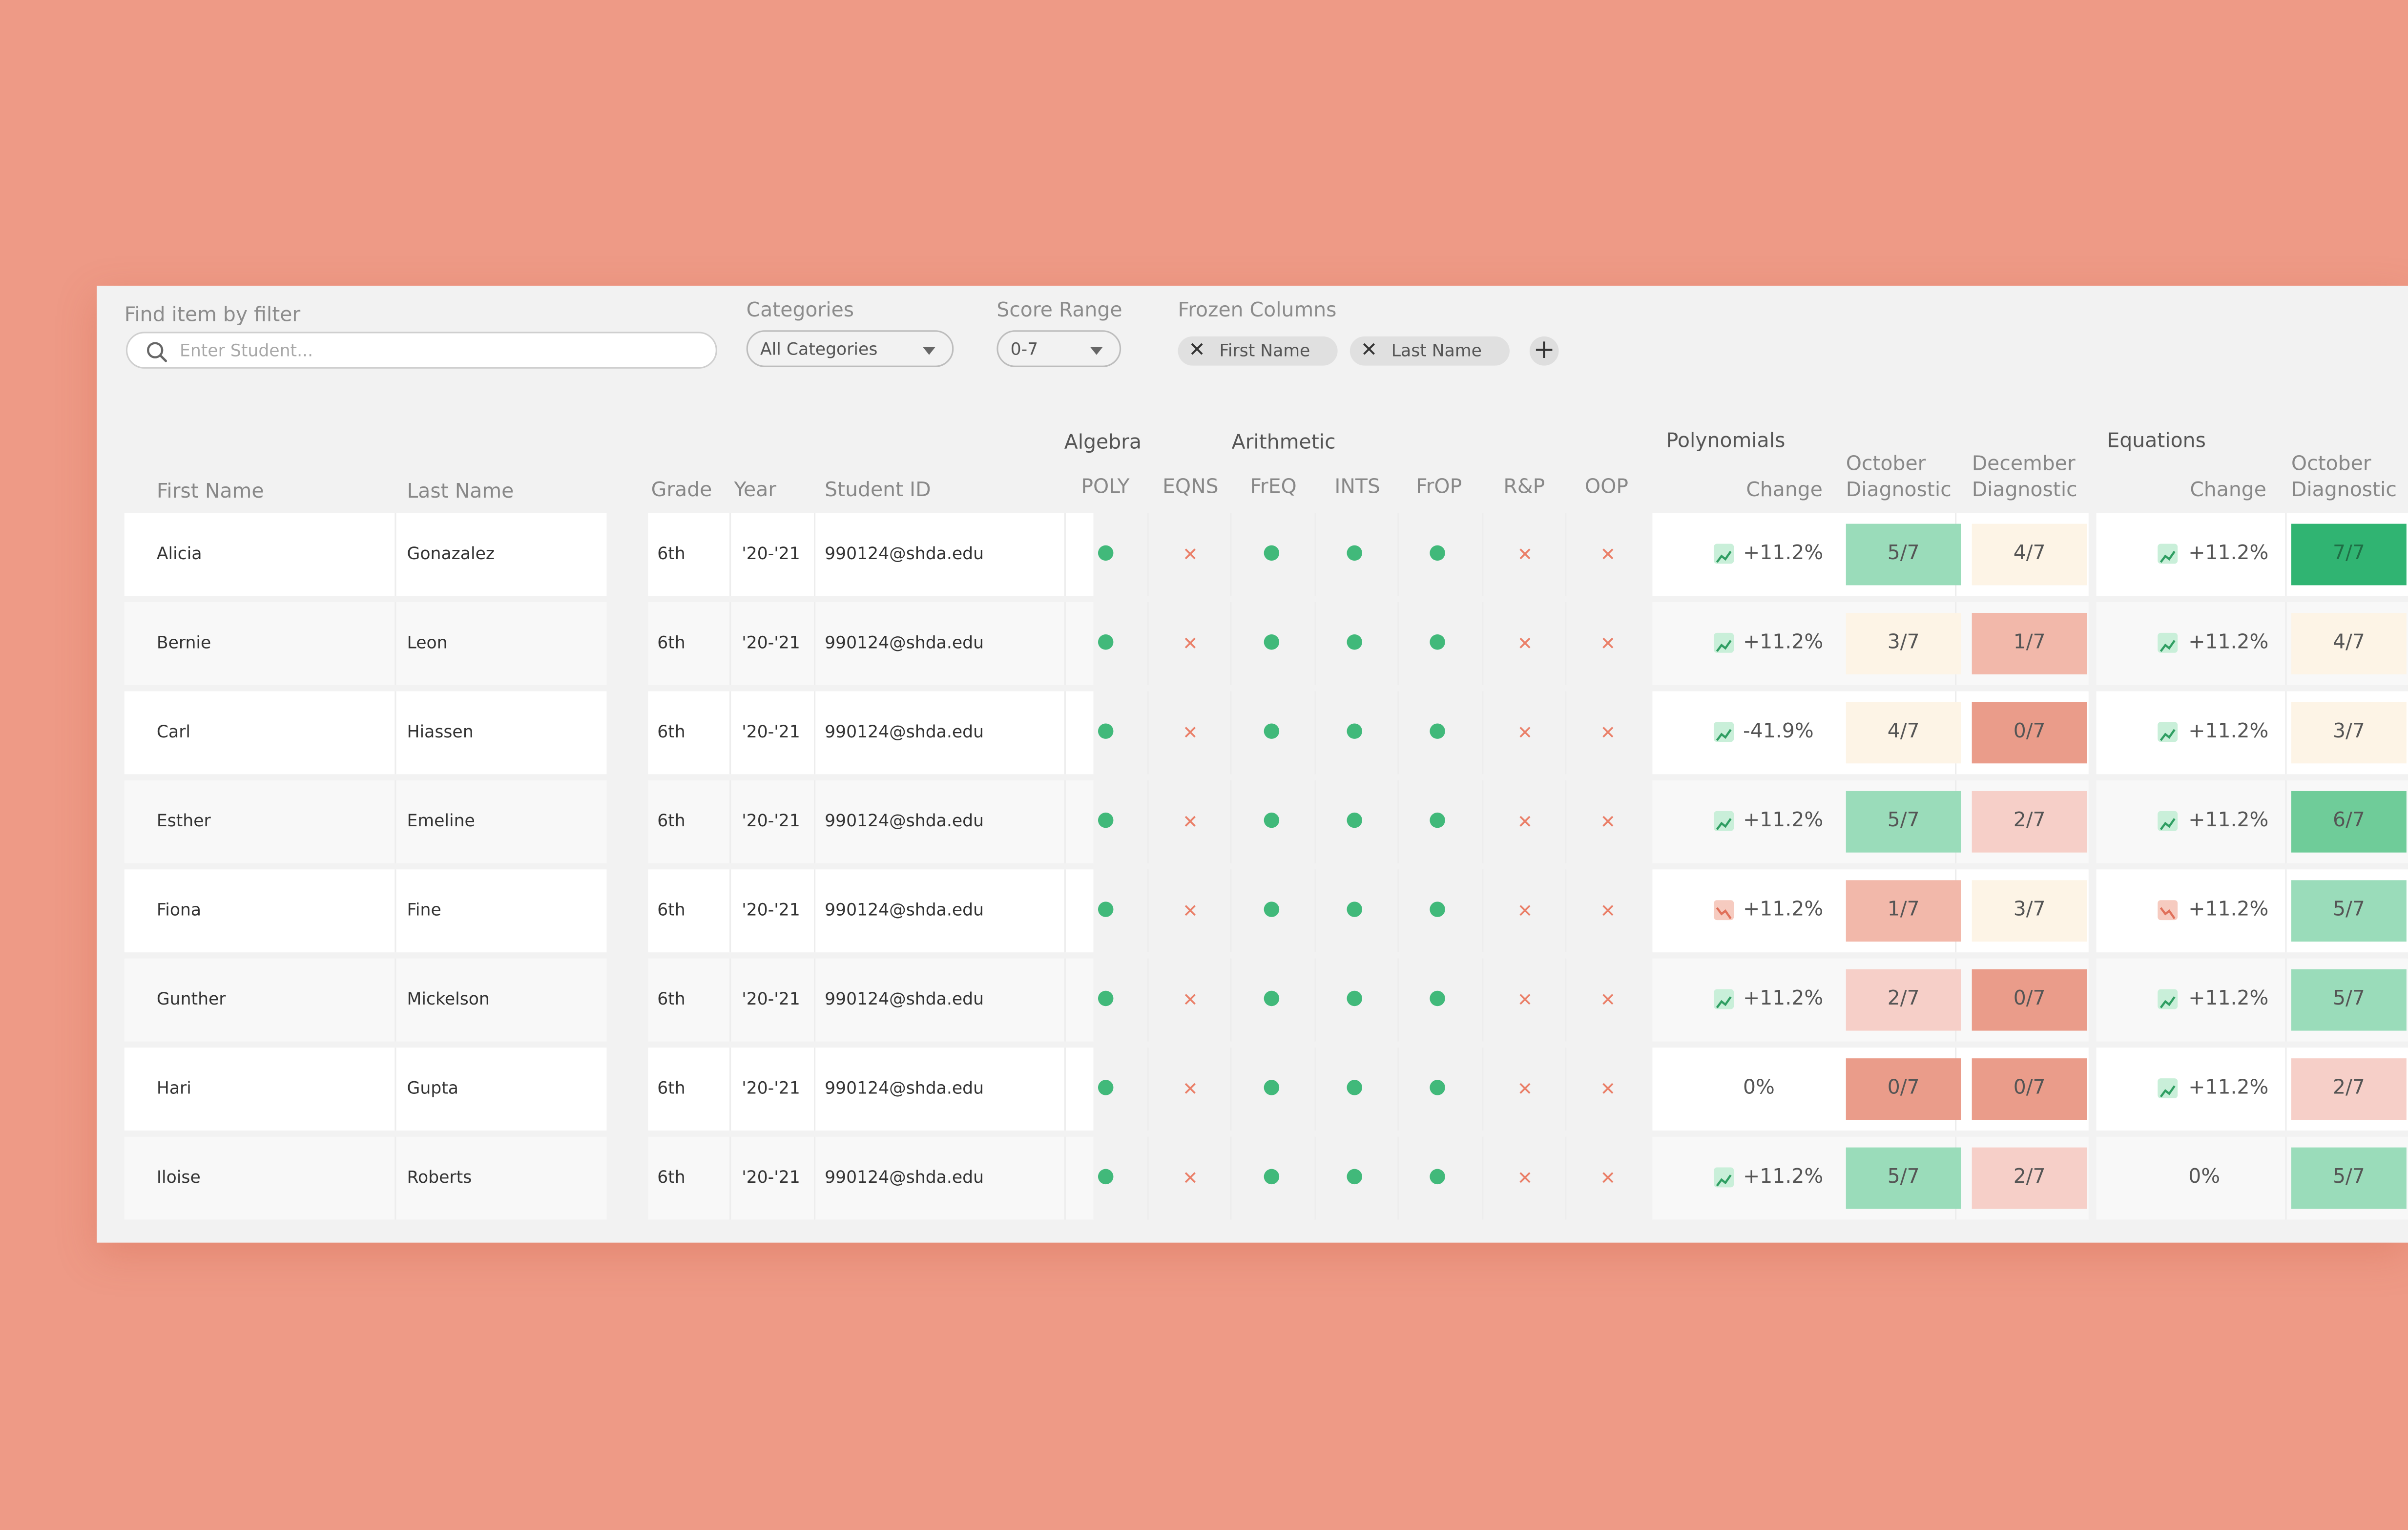  Describe the element at coordinates (1904, 911) in the screenshot. I see `poly-oct-score: 1/7` at that location.